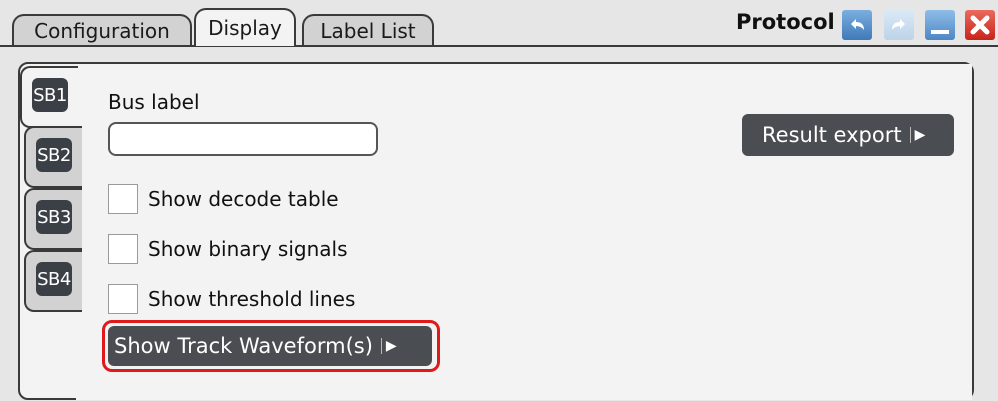  I want to click on show-decode-table-row: Show decode table, so click(223, 199).